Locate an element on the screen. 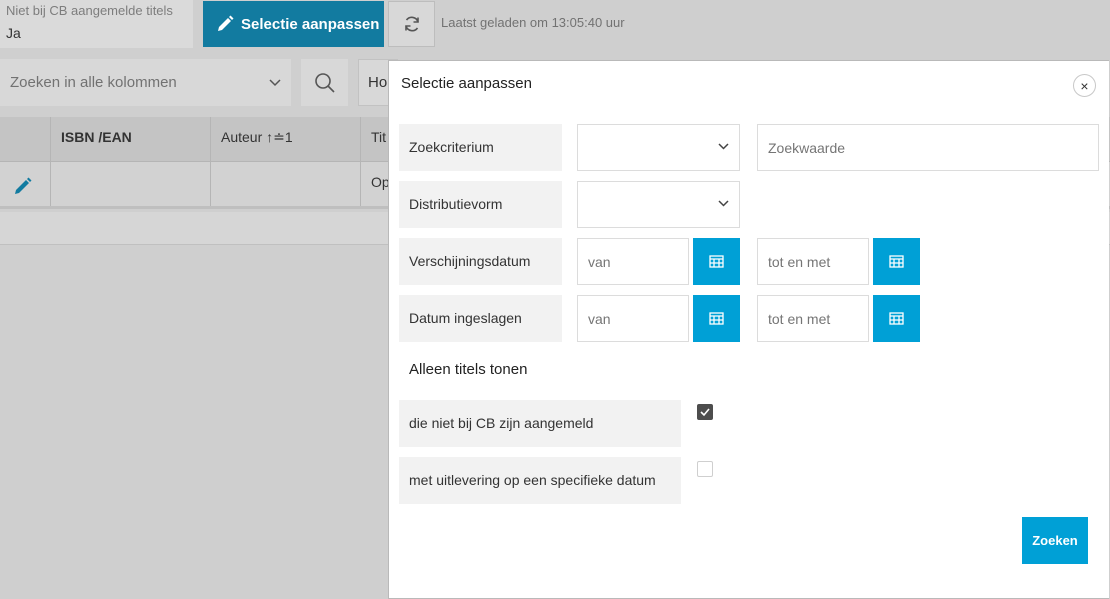  stocked-date-label: Datum ingeslagen is located at coordinates (480, 318).